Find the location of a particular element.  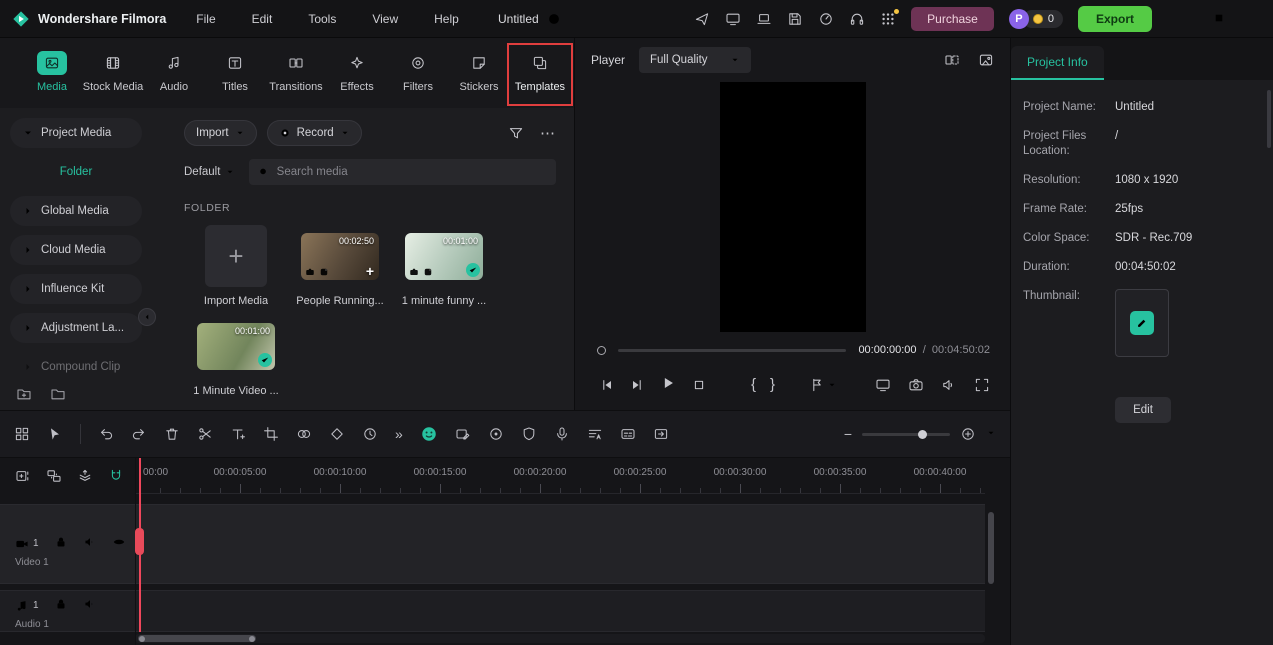

panel-scrollbar is located at coordinates (1269, 119).